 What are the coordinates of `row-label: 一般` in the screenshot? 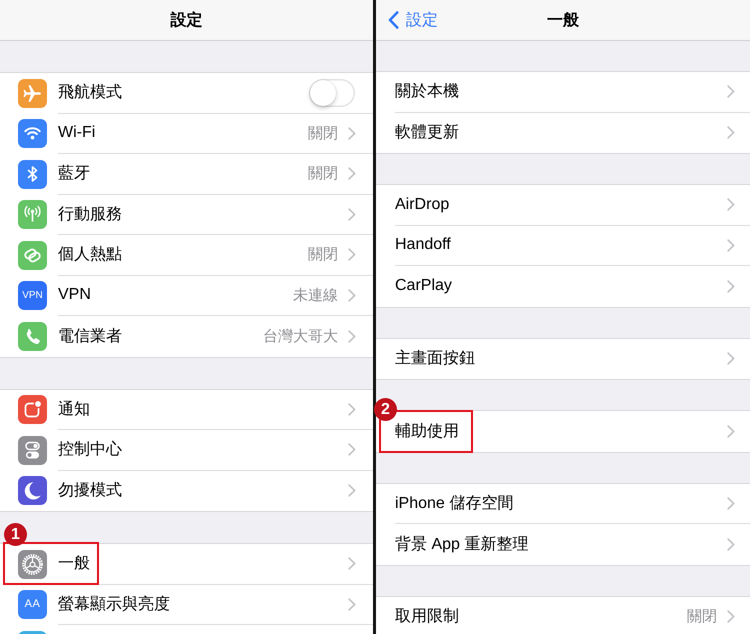 It's located at (74, 564).